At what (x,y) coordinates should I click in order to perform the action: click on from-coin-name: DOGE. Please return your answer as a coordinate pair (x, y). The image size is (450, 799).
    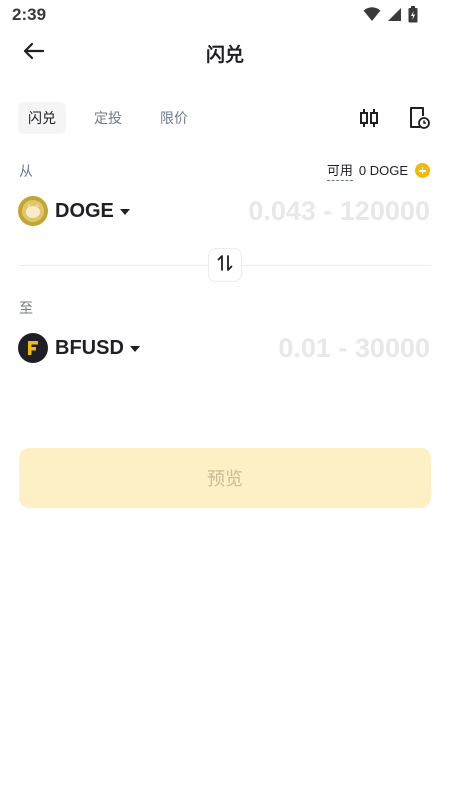
    Looking at the image, I should click on (84, 210).